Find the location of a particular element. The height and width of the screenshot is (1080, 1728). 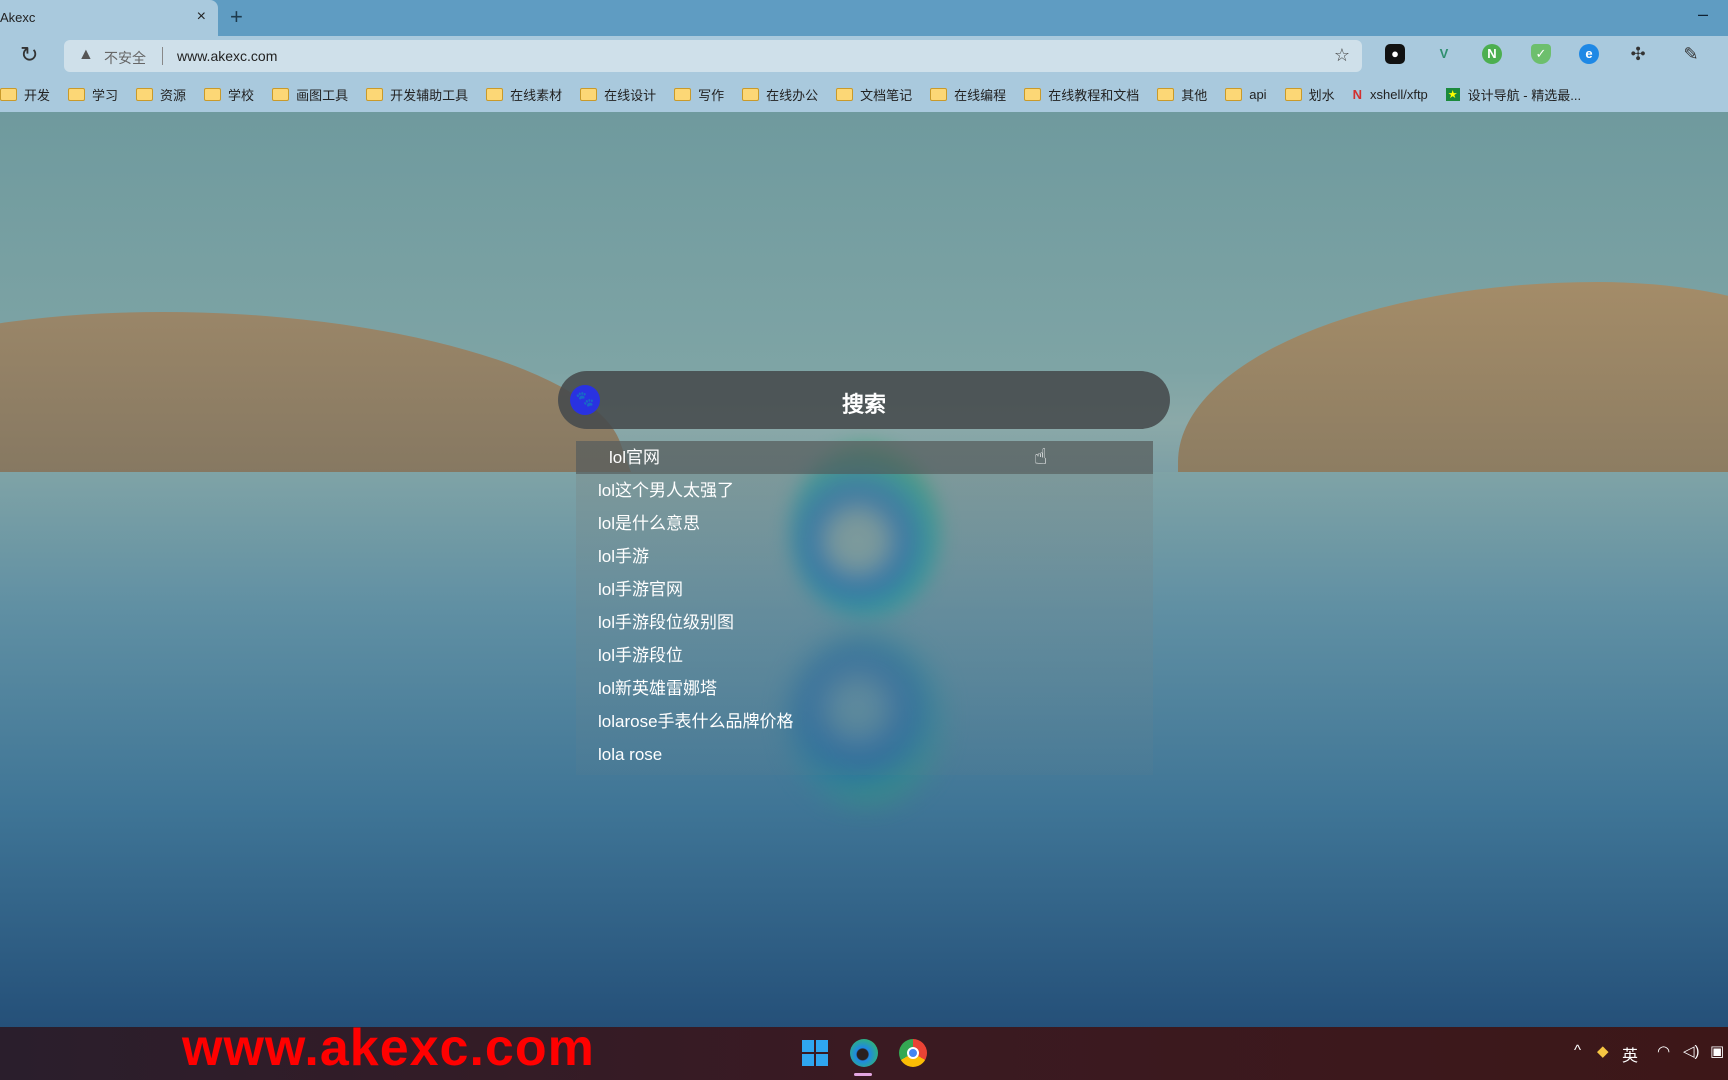

minimize-button: – is located at coordinates (1703, 14).